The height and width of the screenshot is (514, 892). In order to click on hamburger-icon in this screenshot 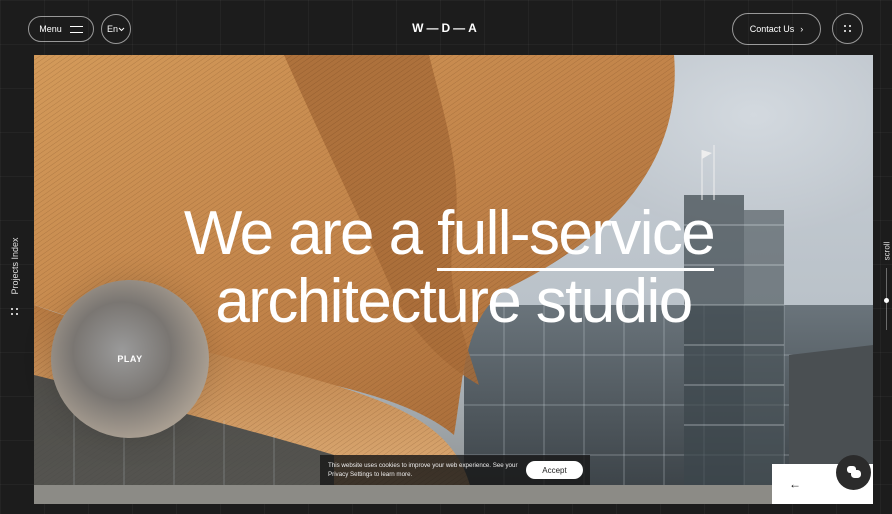, I will do `click(76, 29)`.